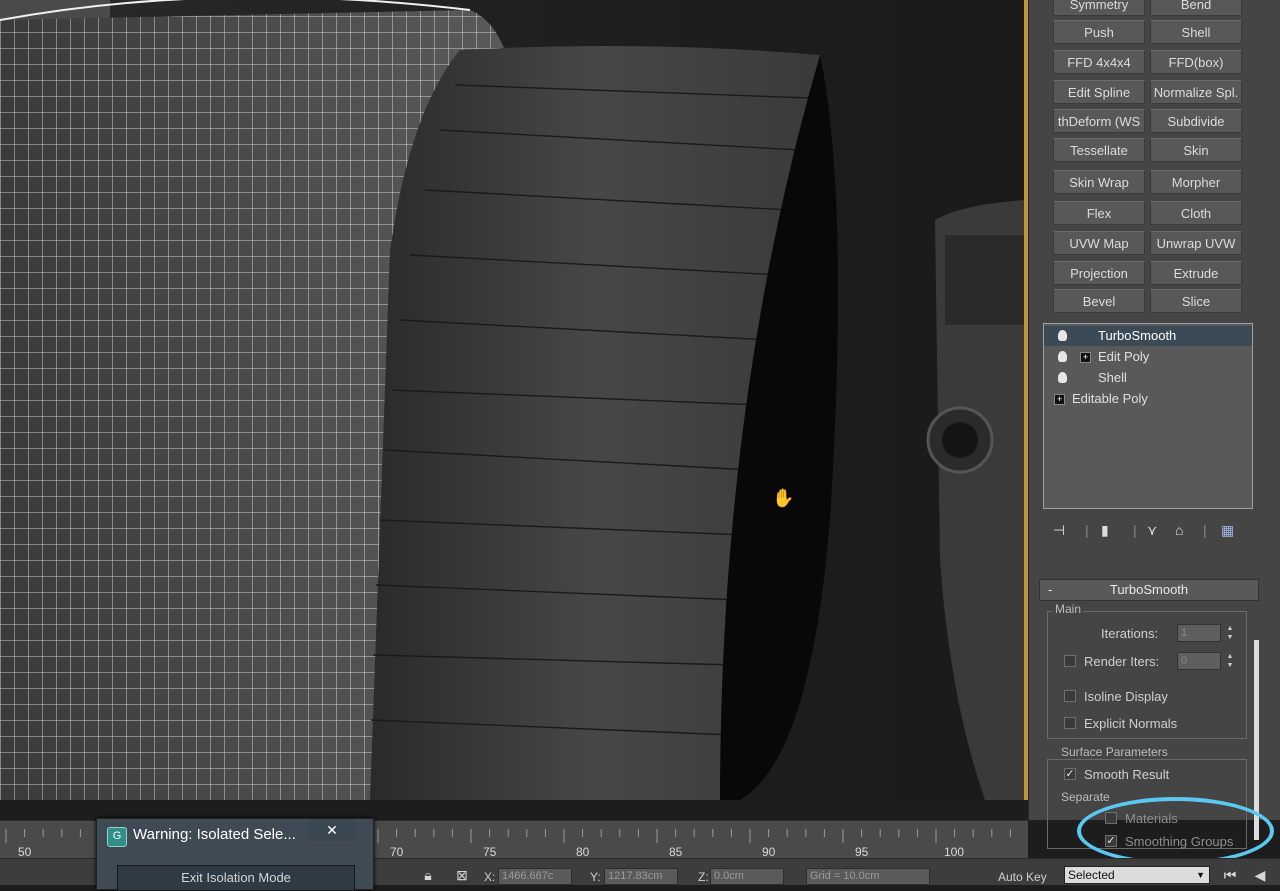 This screenshot has height=891, width=1280. I want to click on make-unique-icon: ⋎, so click(1152, 530).